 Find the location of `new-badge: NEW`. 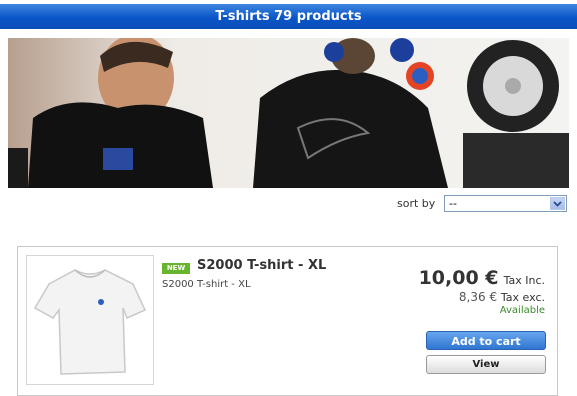

new-badge: NEW is located at coordinates (176, 268).